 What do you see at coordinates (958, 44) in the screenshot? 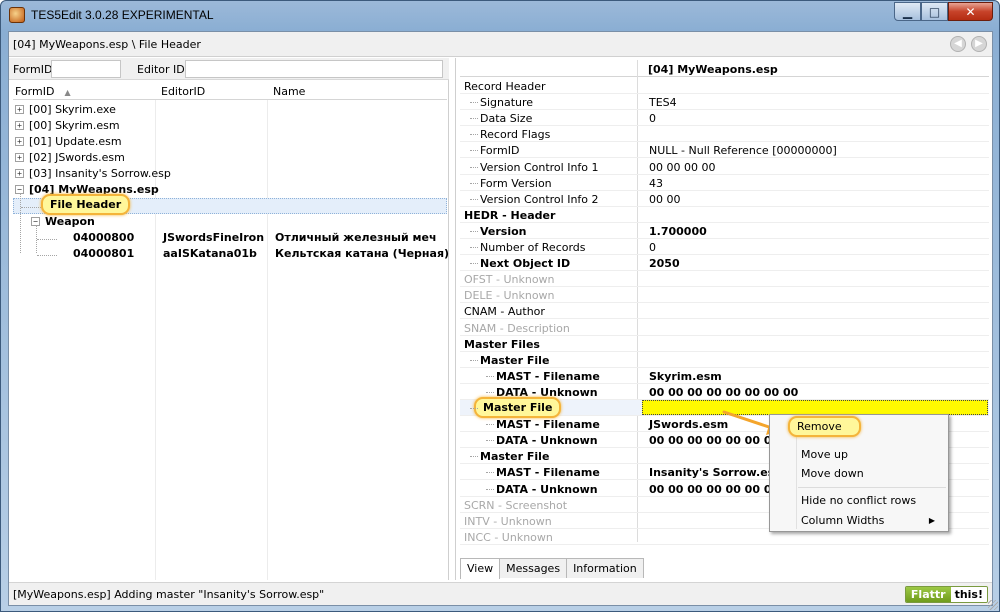
I see `back-icon: ◀` at bounding box center [958, 44].